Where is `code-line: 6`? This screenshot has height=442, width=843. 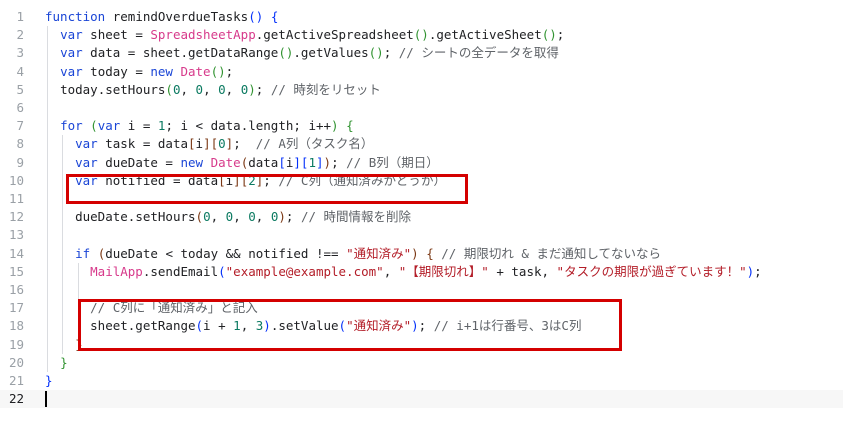 code-line: 6 is located at coordinates (421, 108).